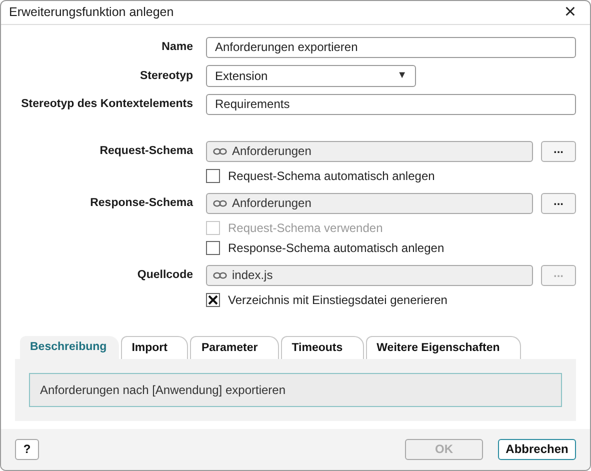  Describe the element at coordinates (165, 76) in the screenshot. I see `field-label: Stereotyp` at that location.